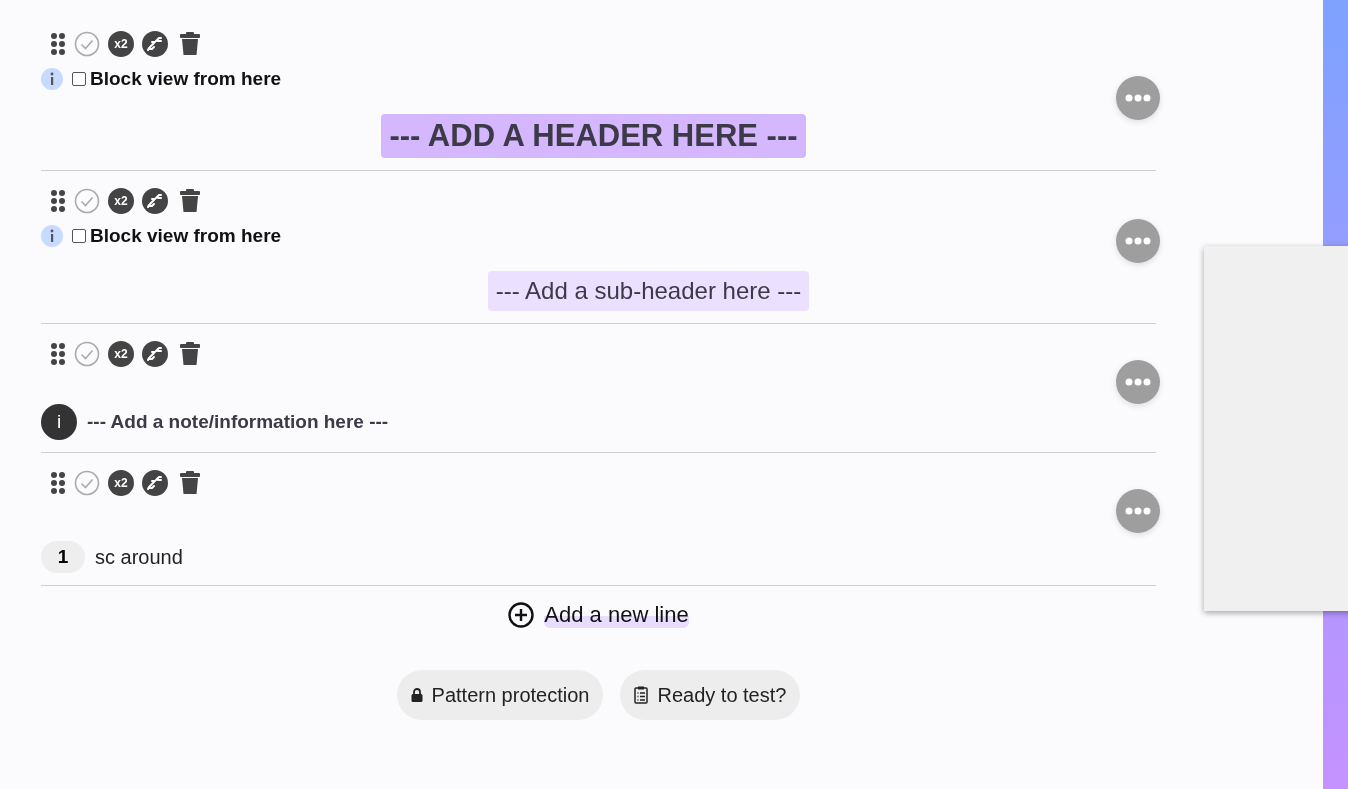  Describe the element at coordinates (238, 422) in the screenshot. I see `note-text: --- Add a note/information here ---` at that location.